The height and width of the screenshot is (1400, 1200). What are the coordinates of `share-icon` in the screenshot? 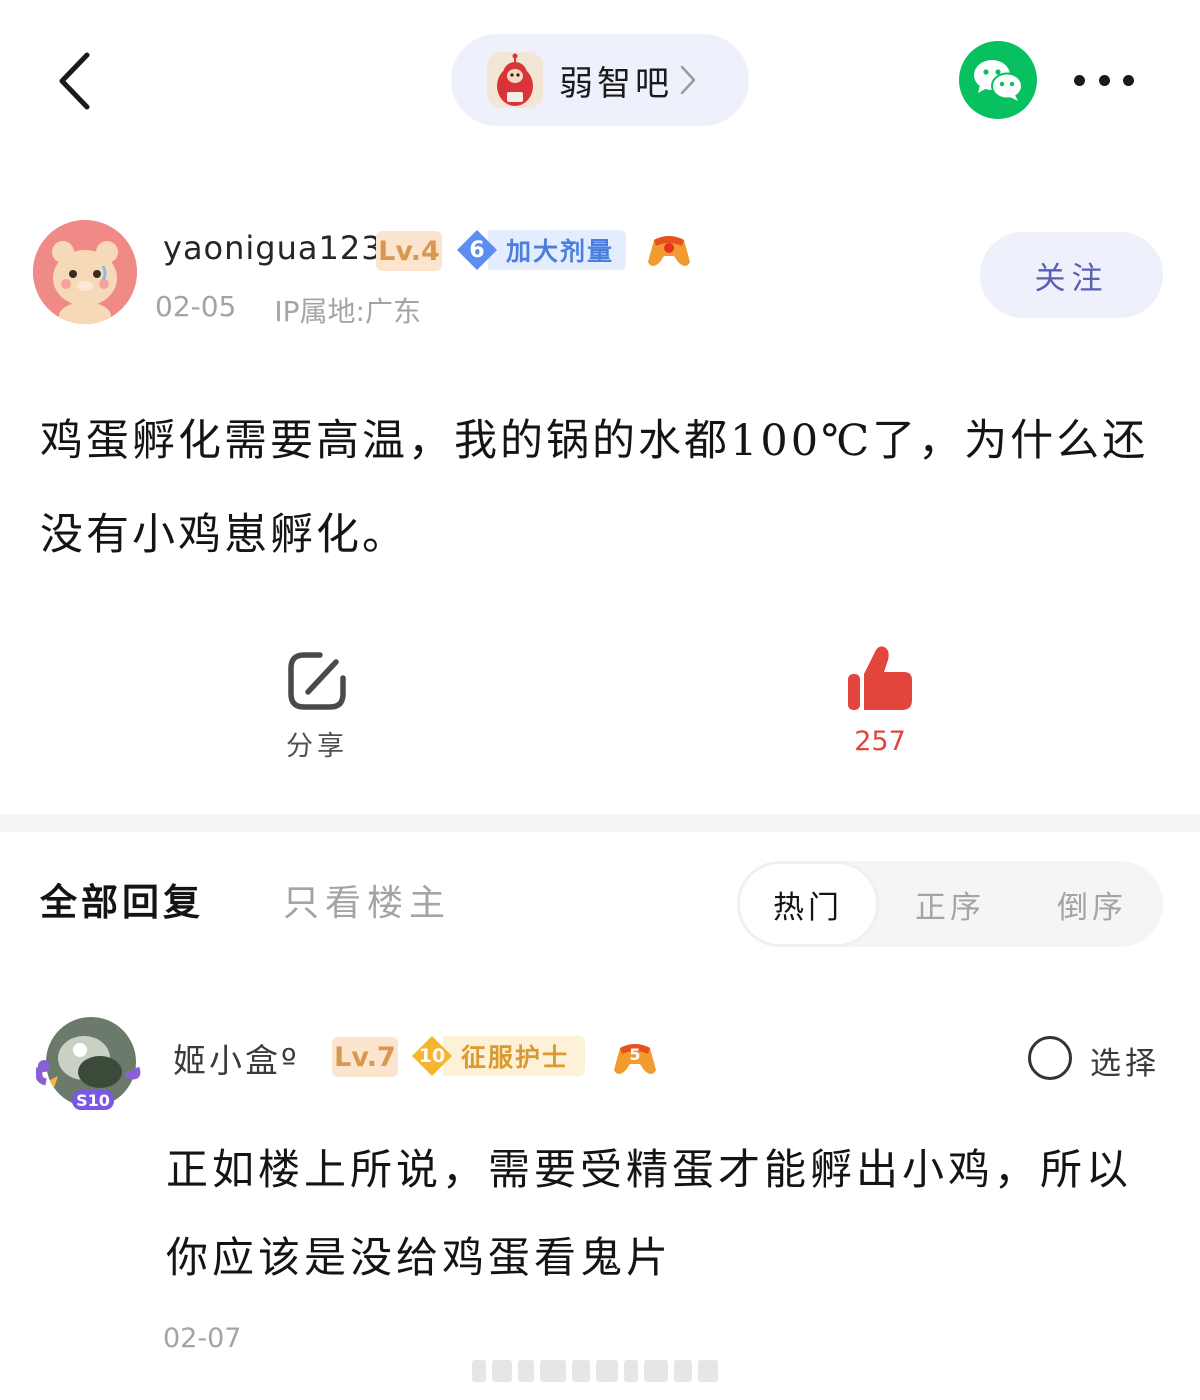 It's located at (317, 681).